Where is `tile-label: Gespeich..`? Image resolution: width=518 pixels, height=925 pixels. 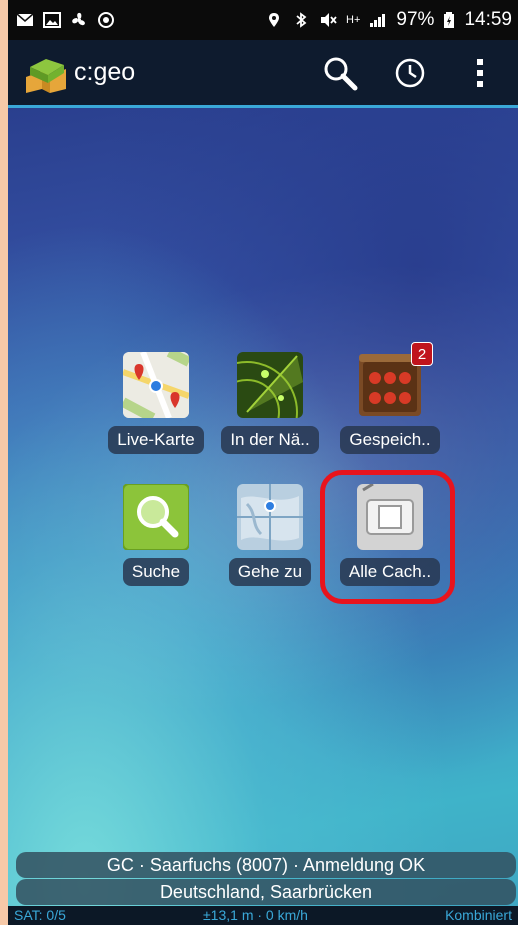 tile-label: Gespeich.. is located at coordinates (390, 440).